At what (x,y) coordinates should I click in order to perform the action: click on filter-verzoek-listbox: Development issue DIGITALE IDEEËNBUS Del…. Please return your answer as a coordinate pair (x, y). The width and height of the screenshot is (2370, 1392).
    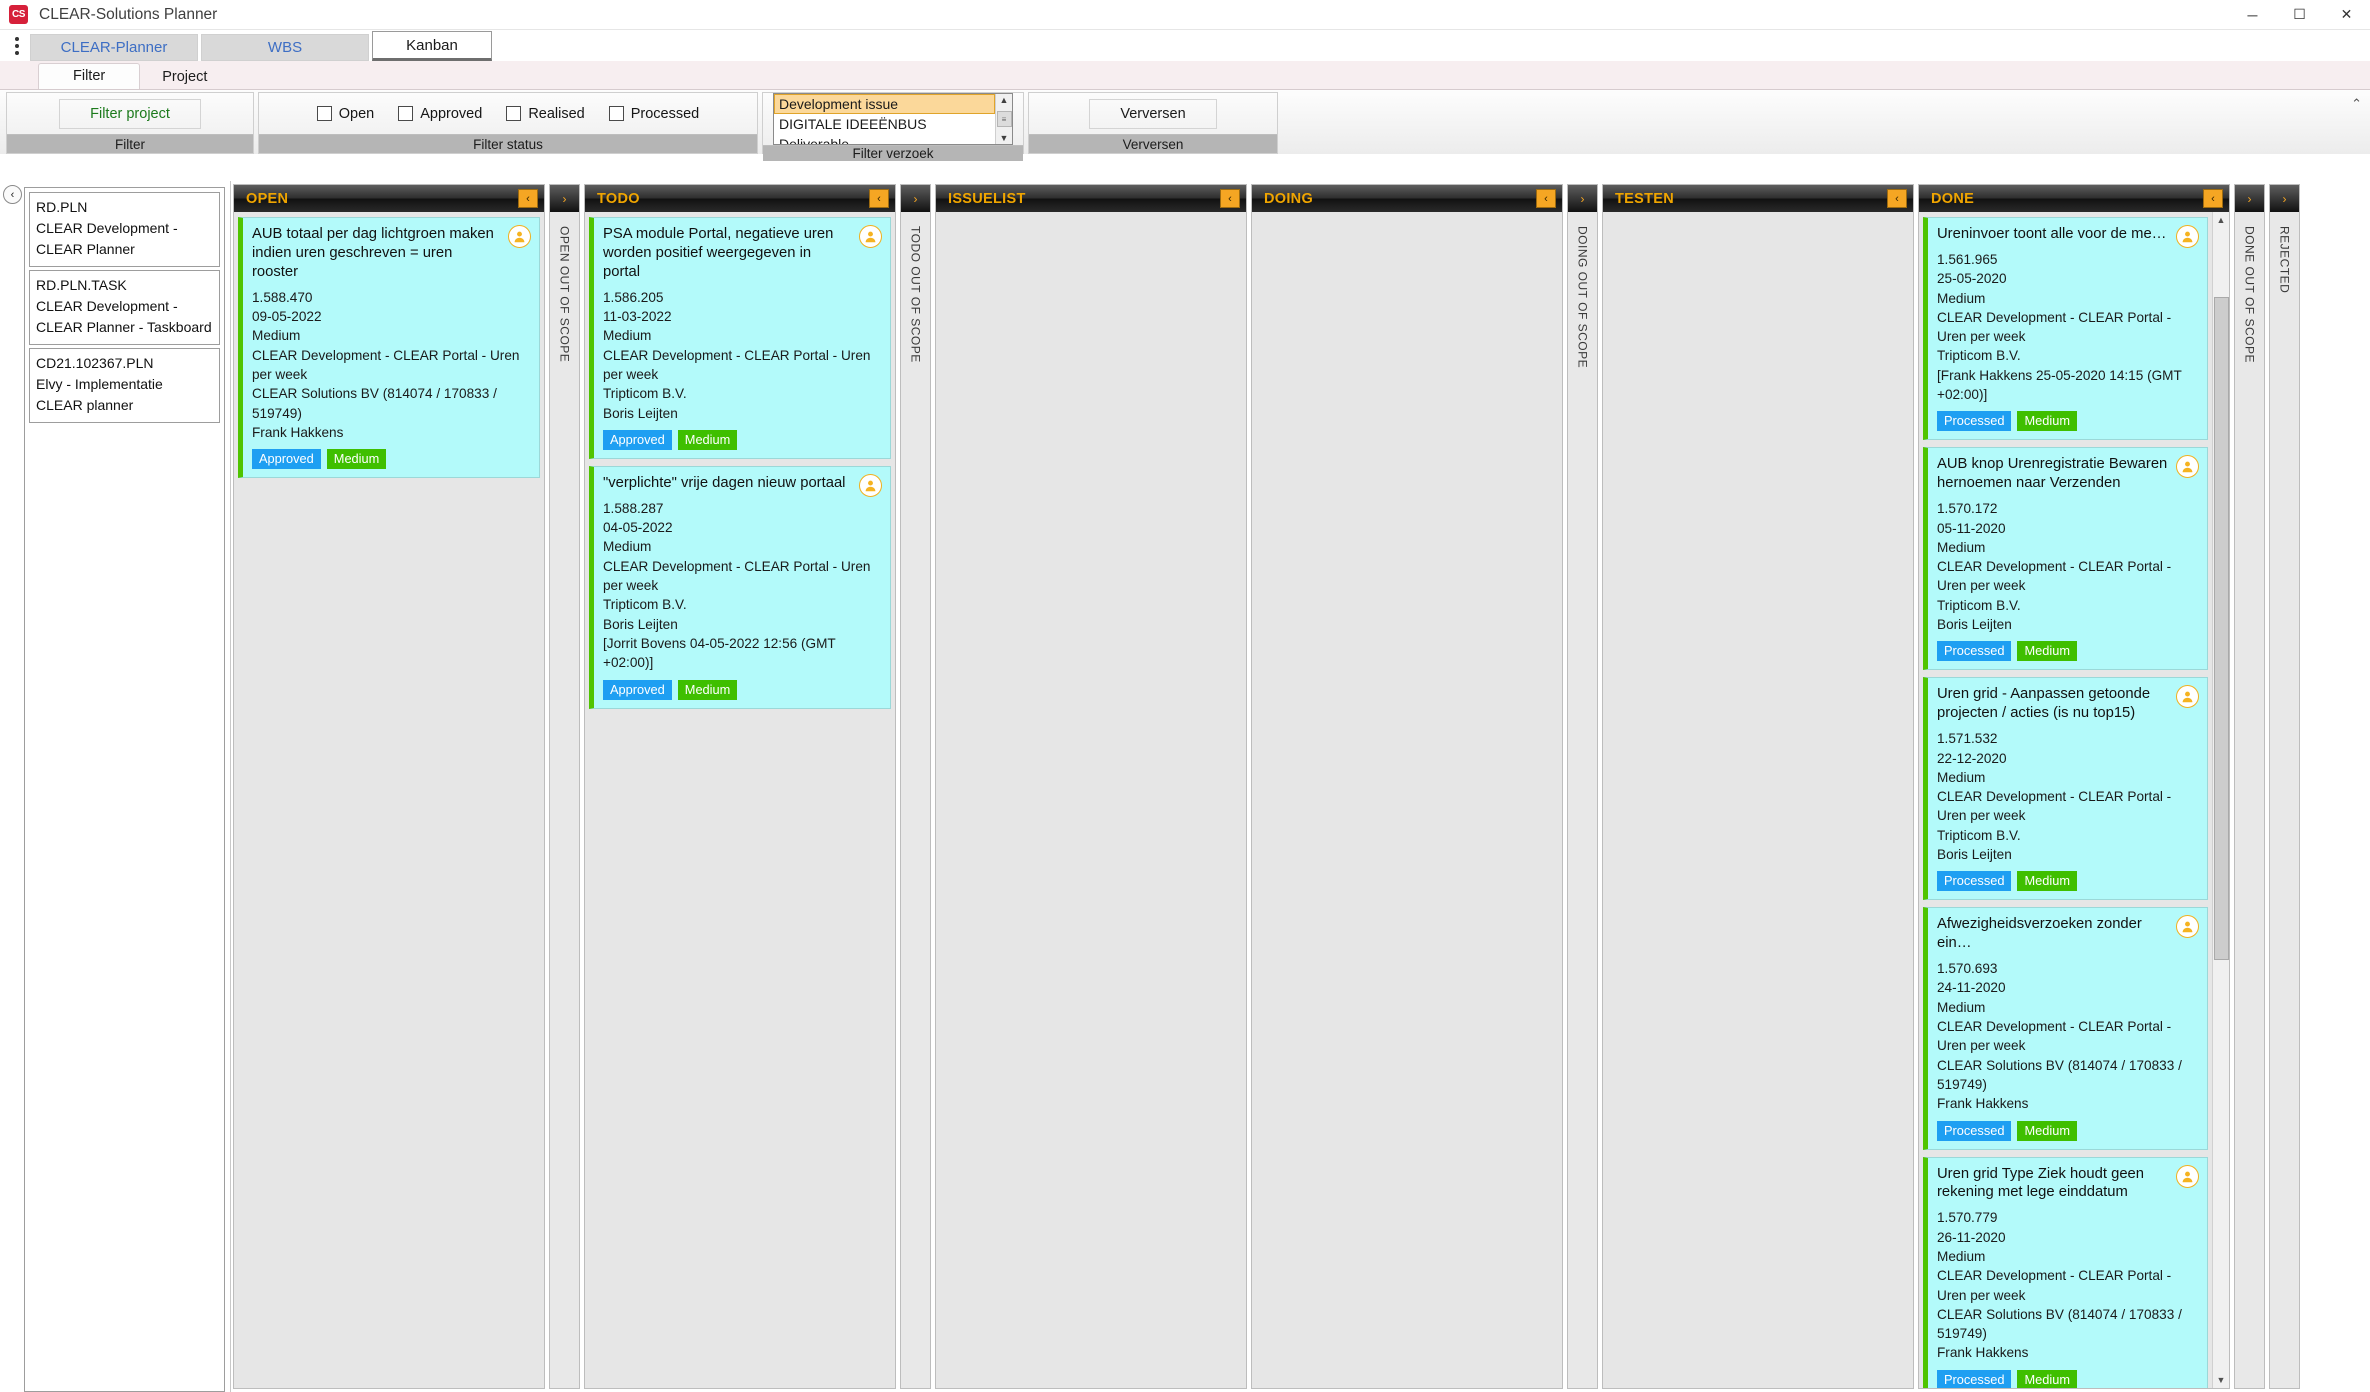
    Looking at the image, I should click on (893, 119).